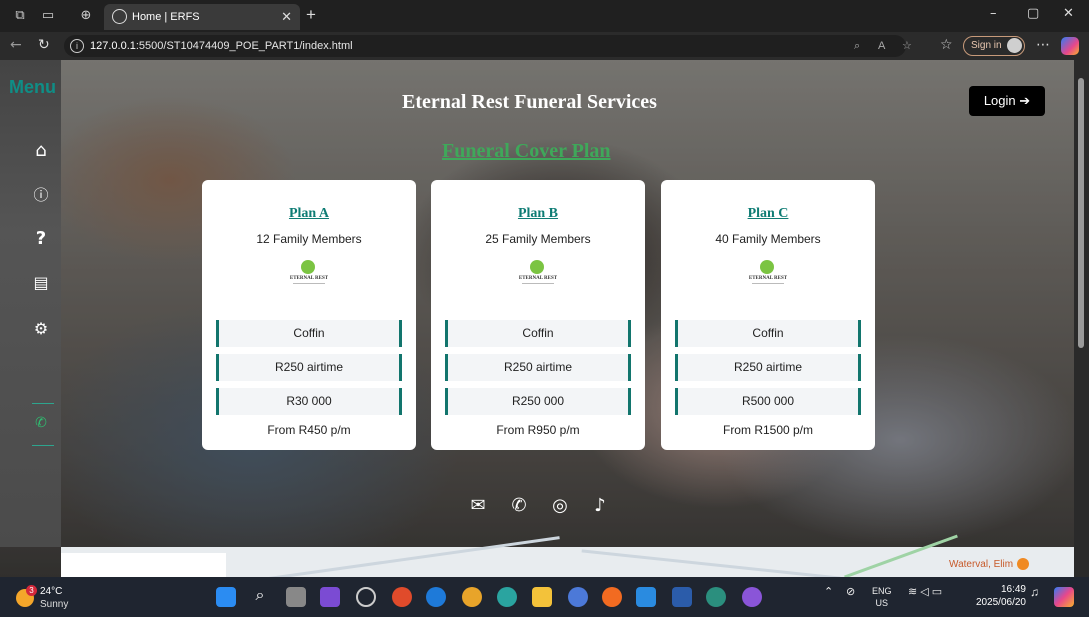 The image size is (1089, 617). I want to click on microphone-app-icon, so click(612, 597).